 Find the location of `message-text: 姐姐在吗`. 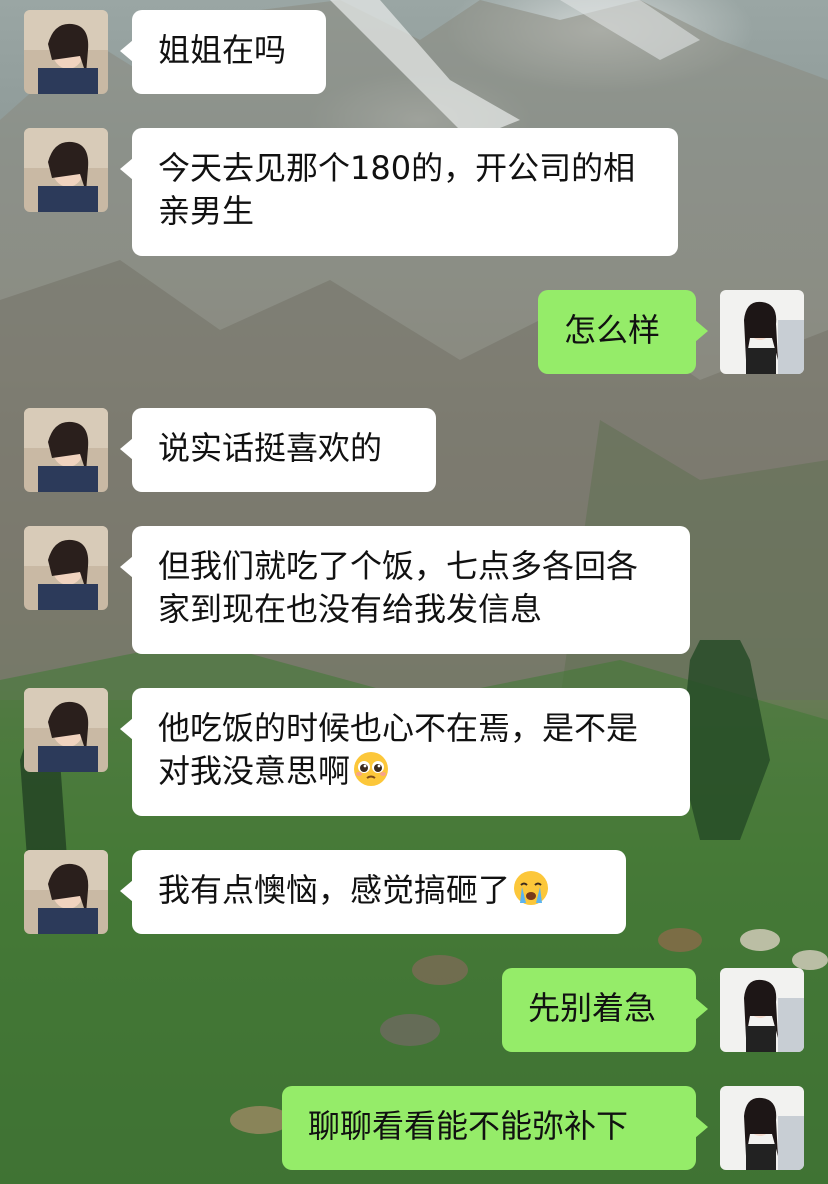

message-text: 姐姐在吗 is located at coordinates (222, 50).